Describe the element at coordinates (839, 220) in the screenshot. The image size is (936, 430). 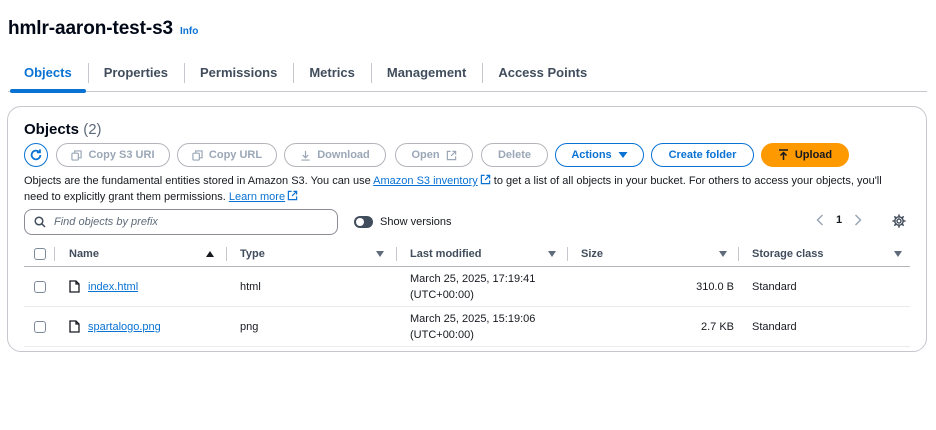
I see `page-number: 1` at that location.